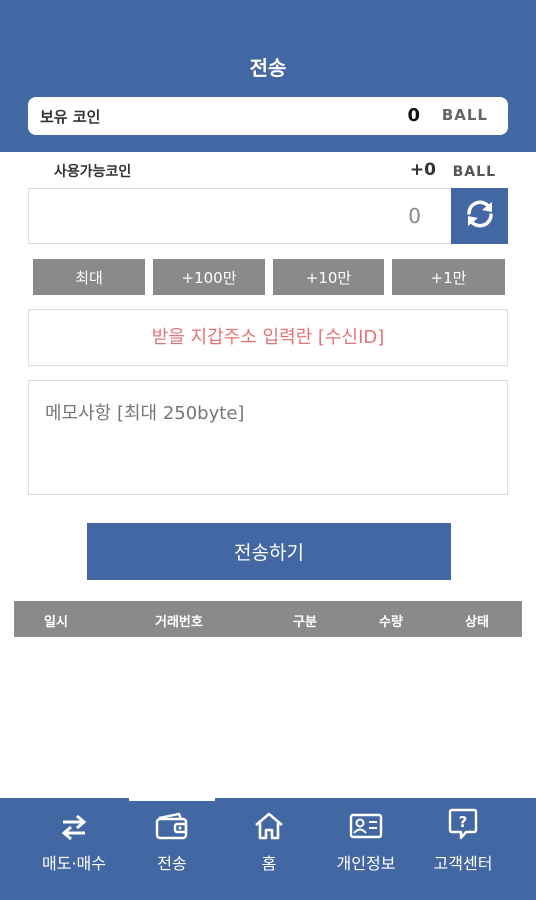 The height and width of the screenshot is (900, 536). What do you see at coordinates (172, 846) in the screenshot?
I see `tab-send: 전송` at bounding box center [172, 846].